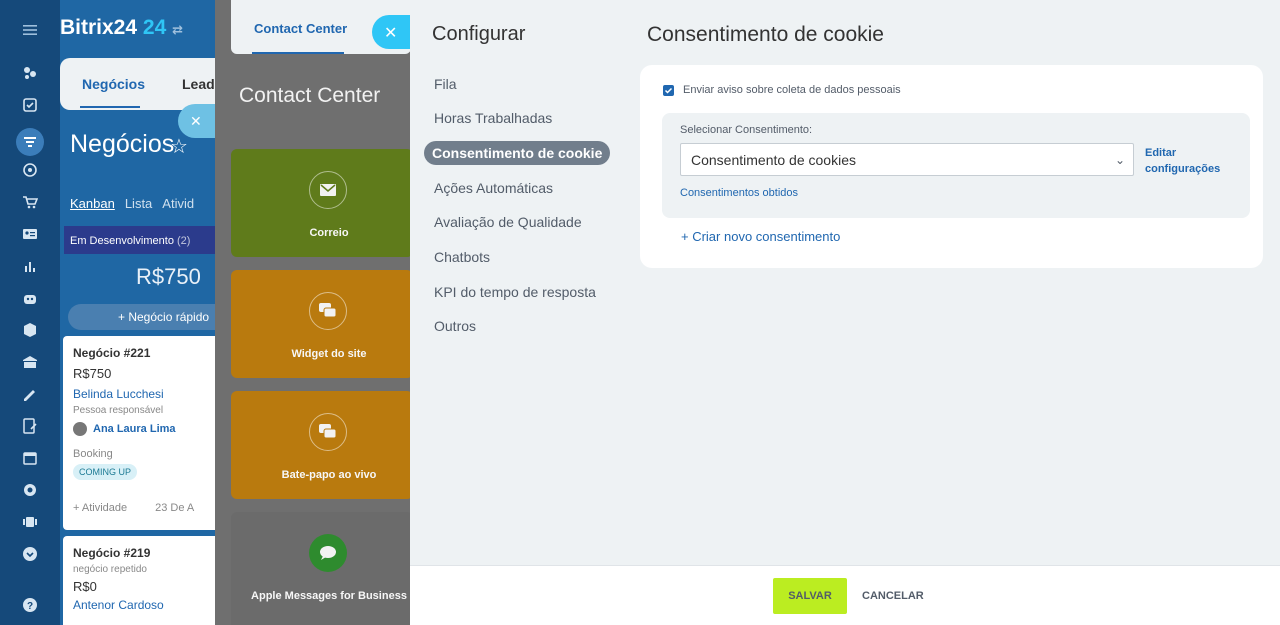 Image resolution: width=1280 pixels, height=625 pixels. What do you see at coordinates (515, 292) in the screenshot?
I see `menu-item-kpi: KPI do tempo de resposta` at bounding box center [515, 292].